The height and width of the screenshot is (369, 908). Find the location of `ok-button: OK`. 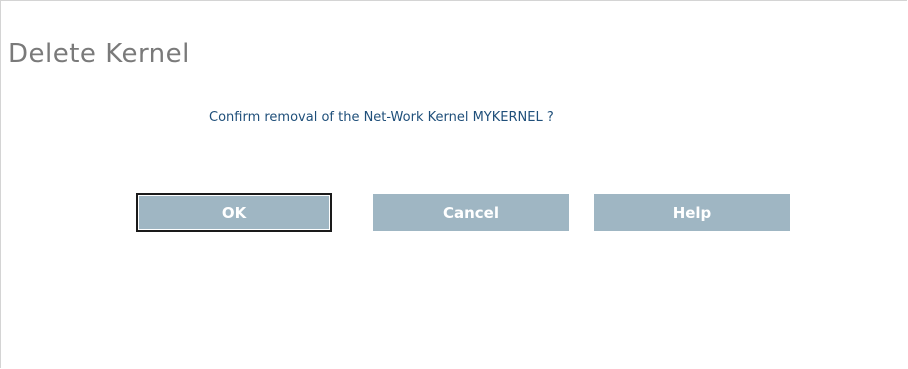

ok-button: OK is located at coordinates (234, 212).